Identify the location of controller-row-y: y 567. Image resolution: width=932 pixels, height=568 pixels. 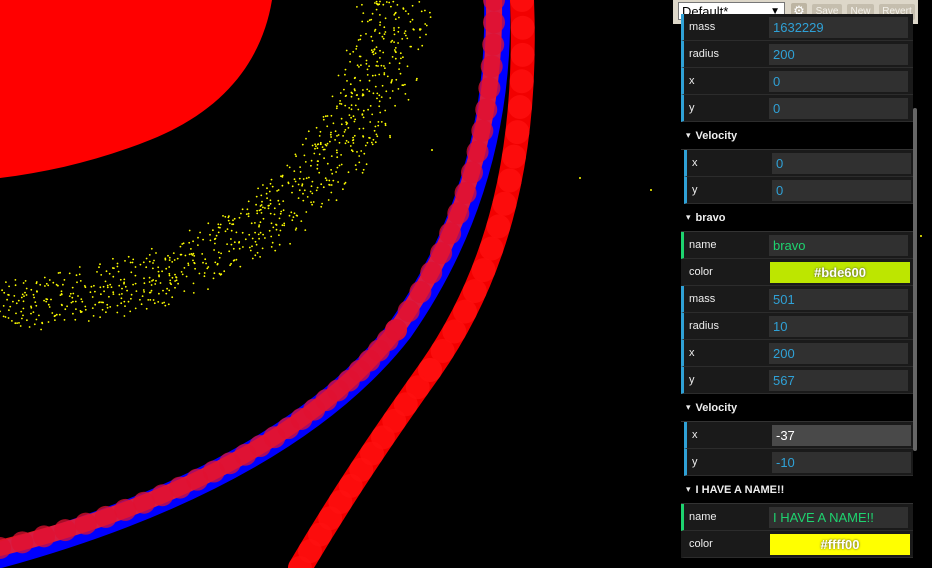
(797, 380).